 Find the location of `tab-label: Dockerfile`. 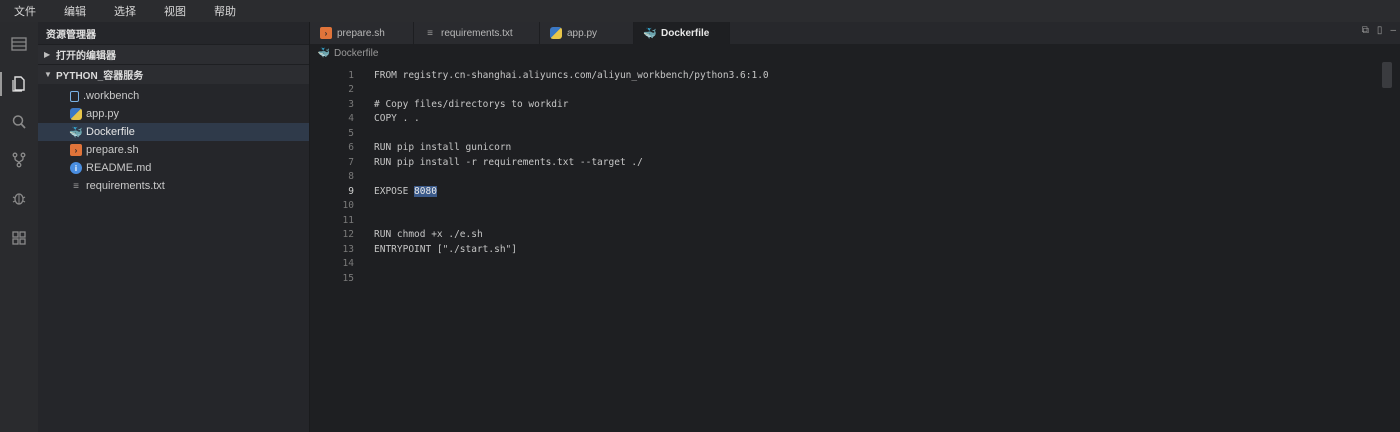

tab-label: Dockerfile is located at coordinates (685, 33).